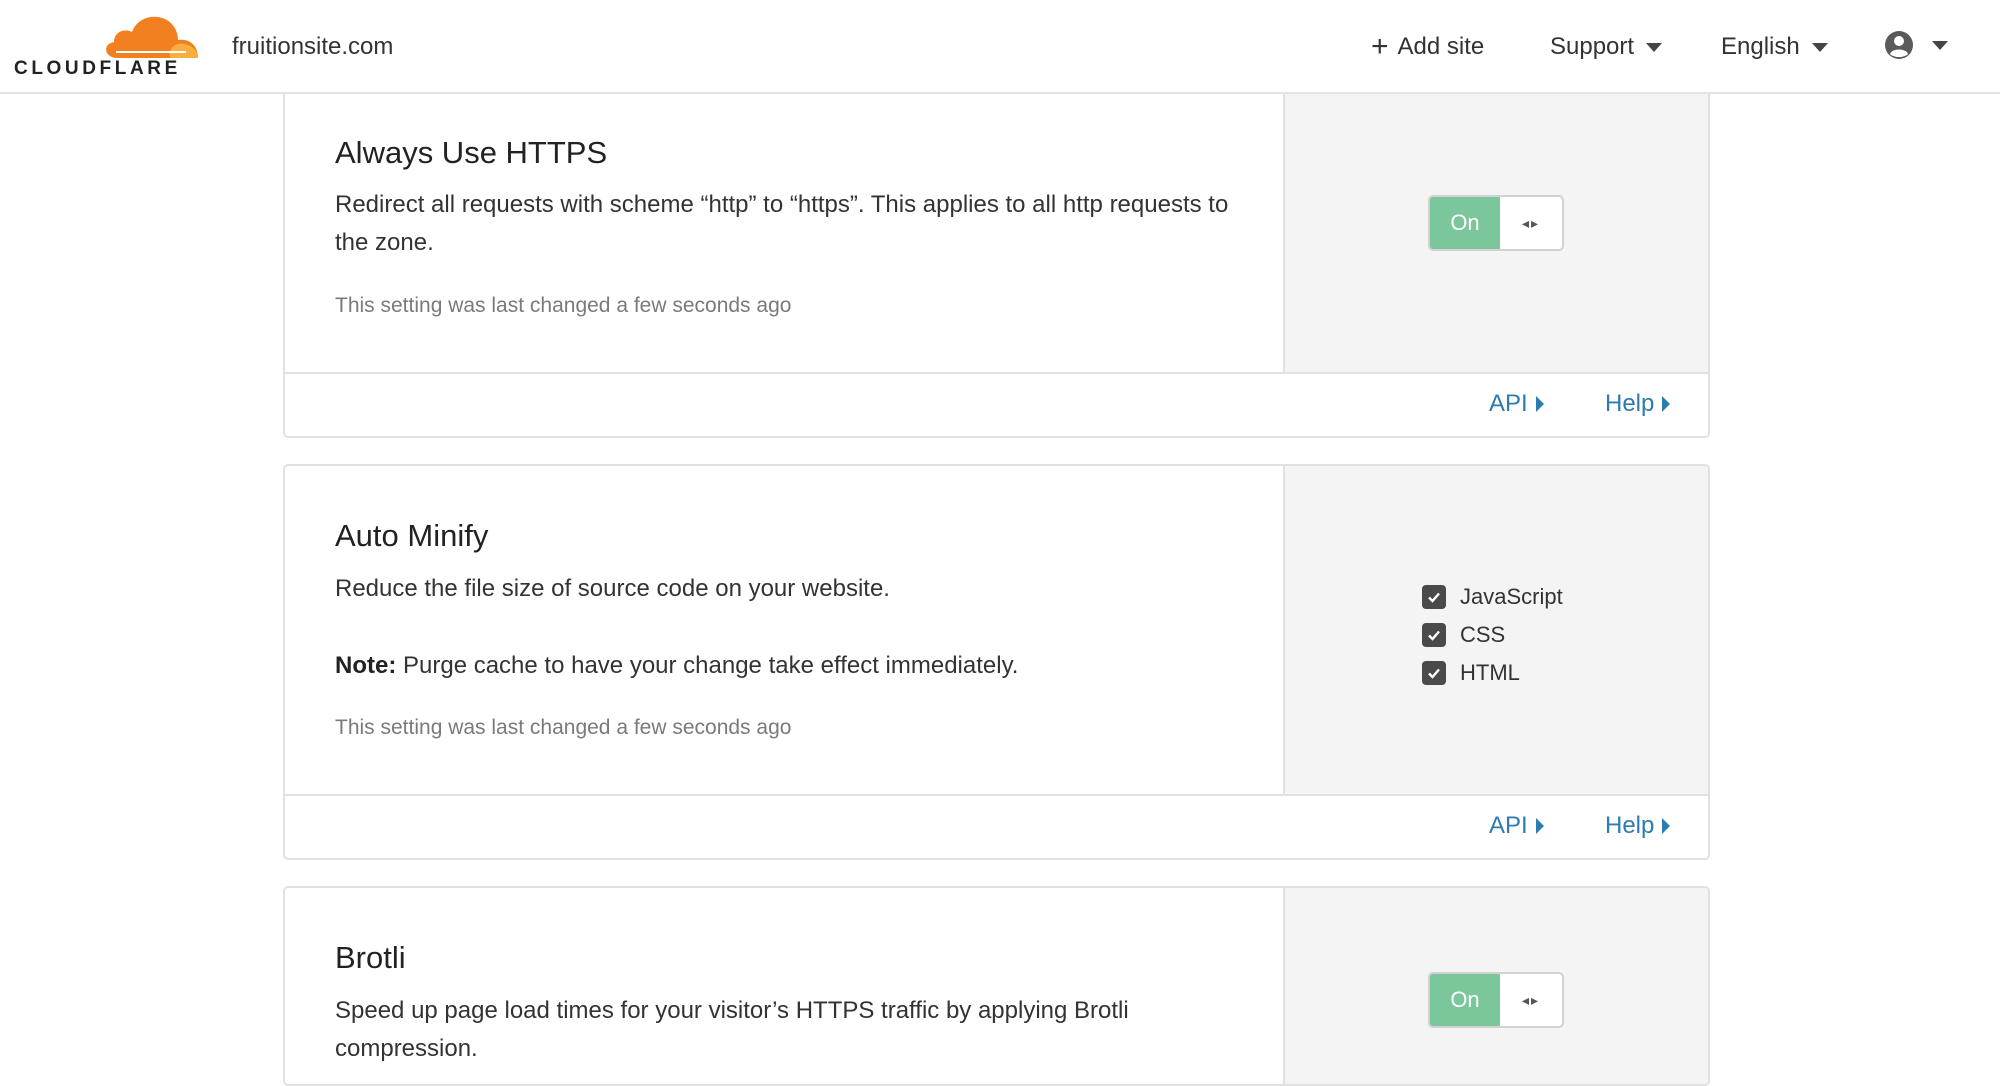 This screenshot has height=1086, width=2000. Describe the element at coordinates (1483, 634) in the screenshot. I see `checkbox-label: CSS` at that location.